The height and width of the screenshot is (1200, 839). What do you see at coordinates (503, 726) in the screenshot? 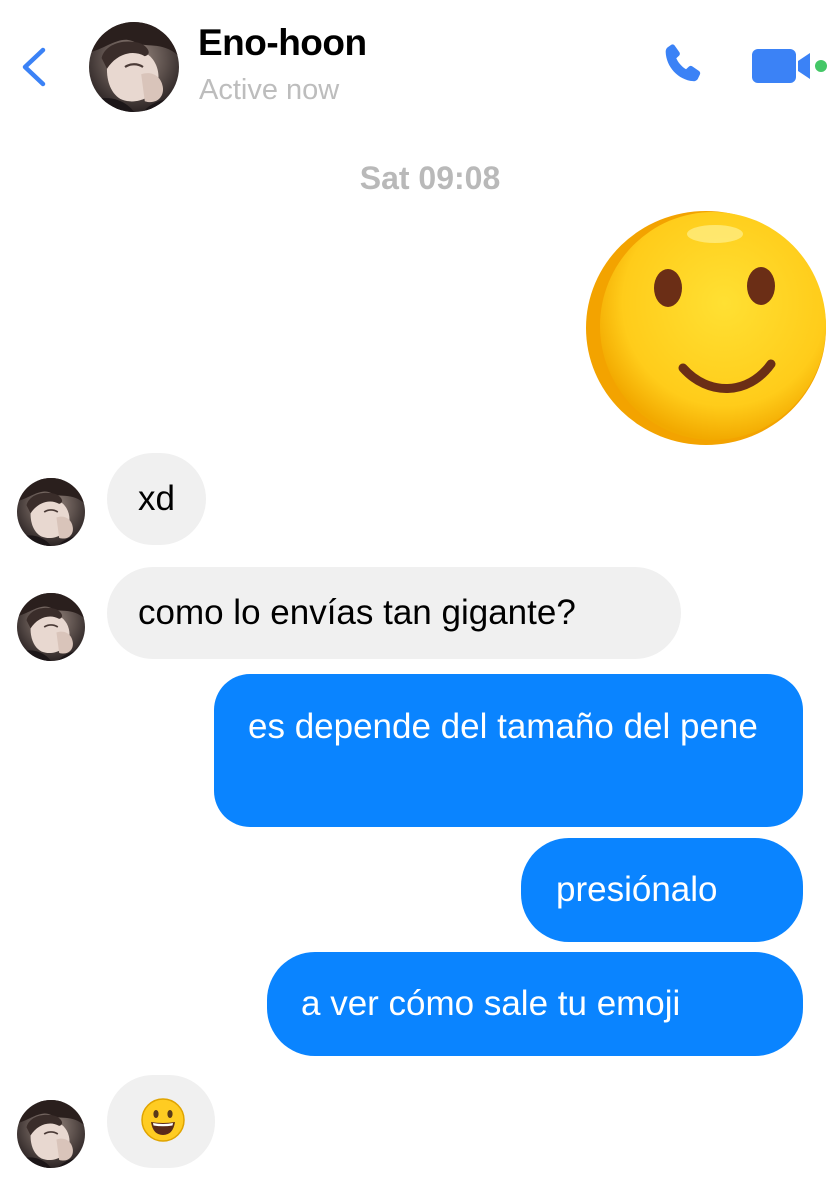
I see `message-text: es depende del tamaño del pene` at bounding box center [503, 726].